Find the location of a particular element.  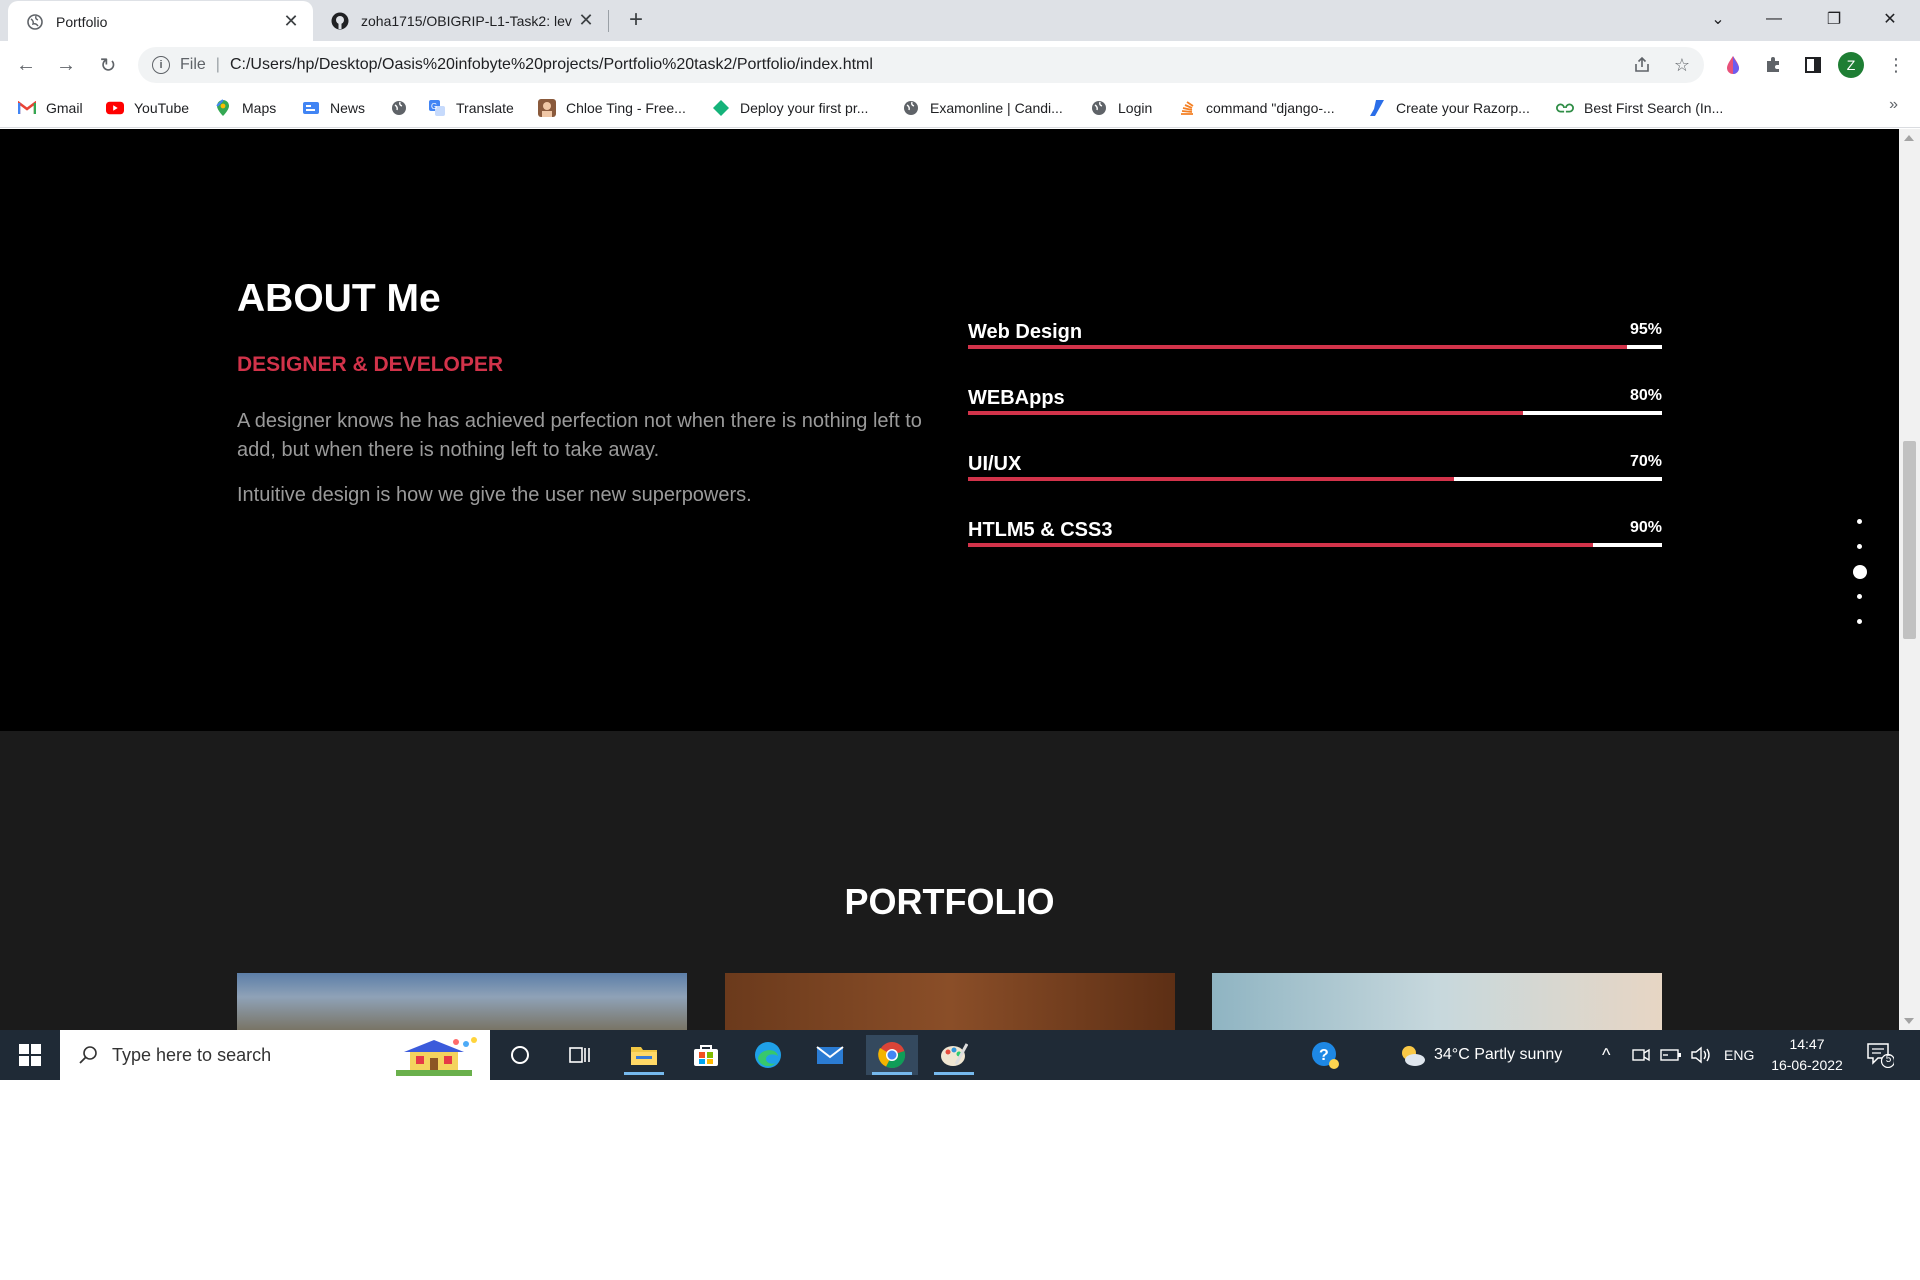

tab-search-chevron-icon: ⌄ is located at coordinates (1718, 19).